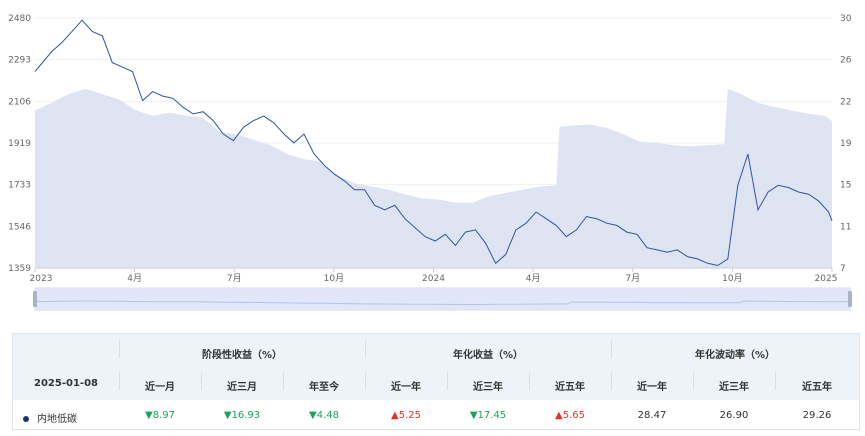  I want to click on zoom-slider, so click(442, 299).